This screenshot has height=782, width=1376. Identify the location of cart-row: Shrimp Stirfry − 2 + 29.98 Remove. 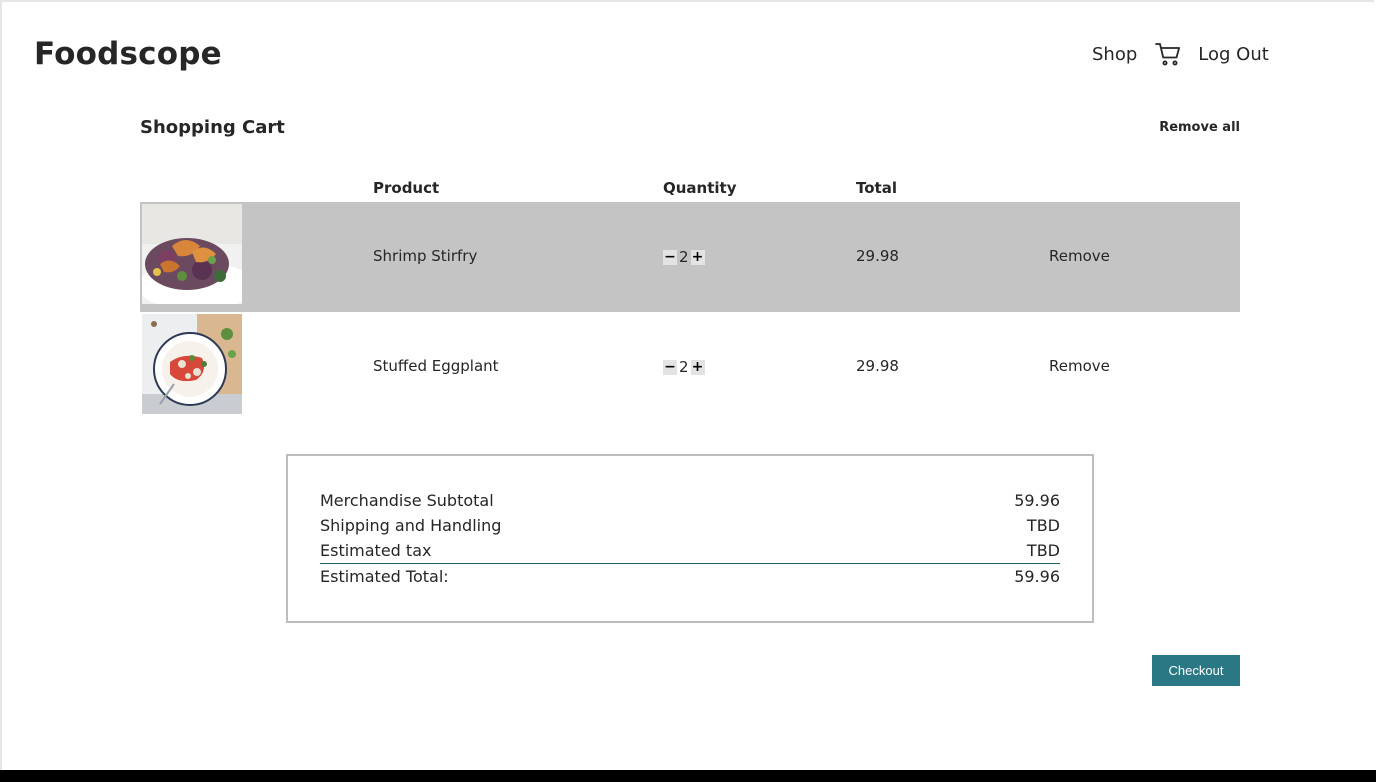
(690, 257).